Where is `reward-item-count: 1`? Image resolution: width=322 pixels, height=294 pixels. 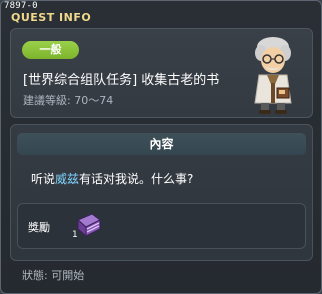
reward-item-count: 1 is located at coordinates (75, 235).